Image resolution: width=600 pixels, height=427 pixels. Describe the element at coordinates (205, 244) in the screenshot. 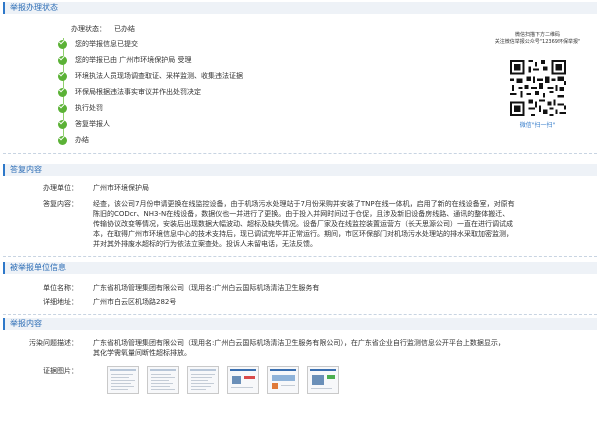

I see `reply-line: 并对其外排废水超标的行为依法立案查处。投诉人未留电话，无法反馈。` at that location.